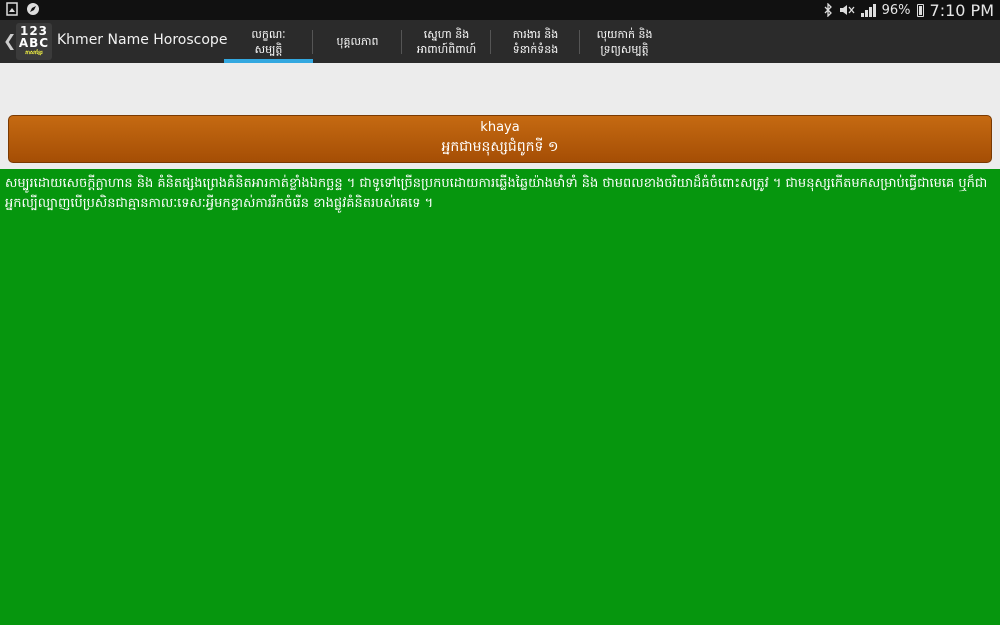  I want to click on back-chevron-icon: ❮, so click(9, 40).